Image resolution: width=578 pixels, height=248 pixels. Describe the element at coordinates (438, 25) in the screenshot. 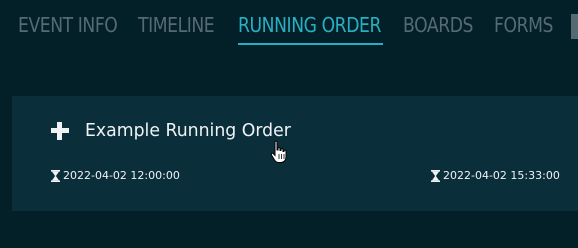

I see `tab-boards: BOARDS` at that location.